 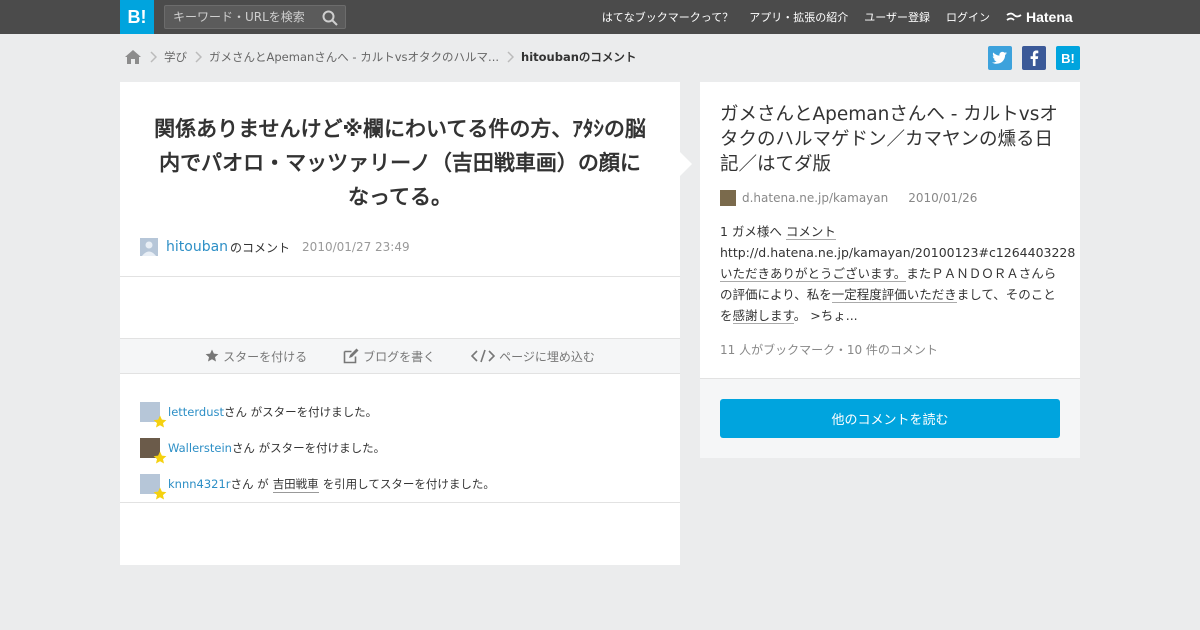 I want to click on star-quote: 吉田戦車, so click(x=295, y=484).